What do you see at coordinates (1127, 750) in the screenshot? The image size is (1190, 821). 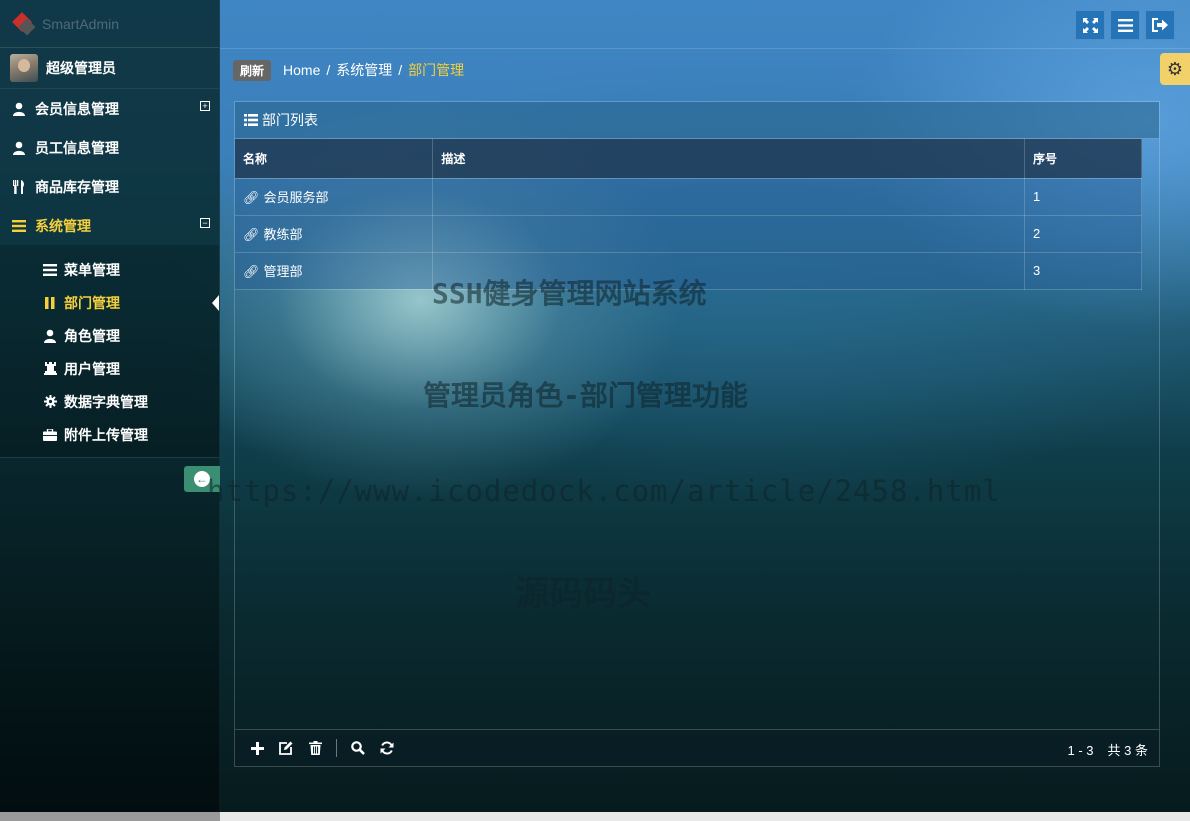 I see `pager-total: 共 3 条` at bounding box center [1127, 750].